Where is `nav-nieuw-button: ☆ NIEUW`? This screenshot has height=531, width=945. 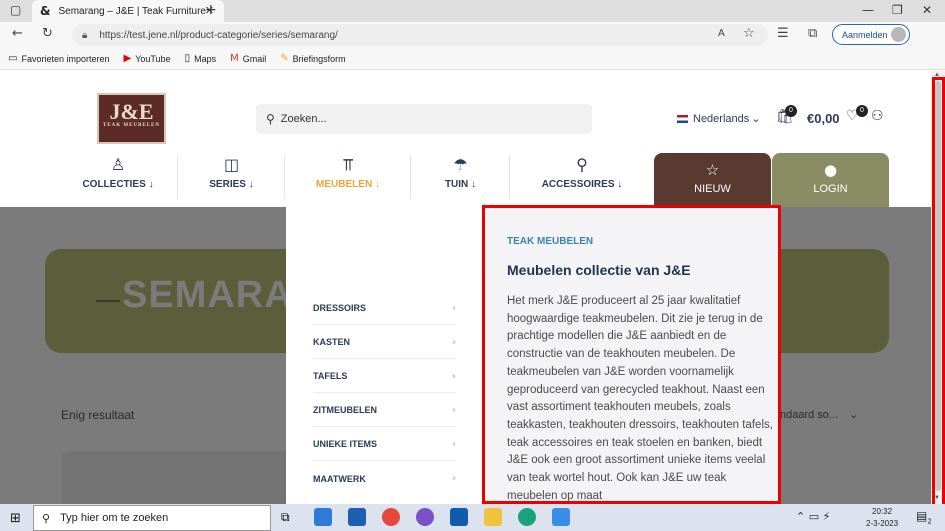
nav-nieuw-button: ☆ NIEUW is located at coordinates (712, 180).